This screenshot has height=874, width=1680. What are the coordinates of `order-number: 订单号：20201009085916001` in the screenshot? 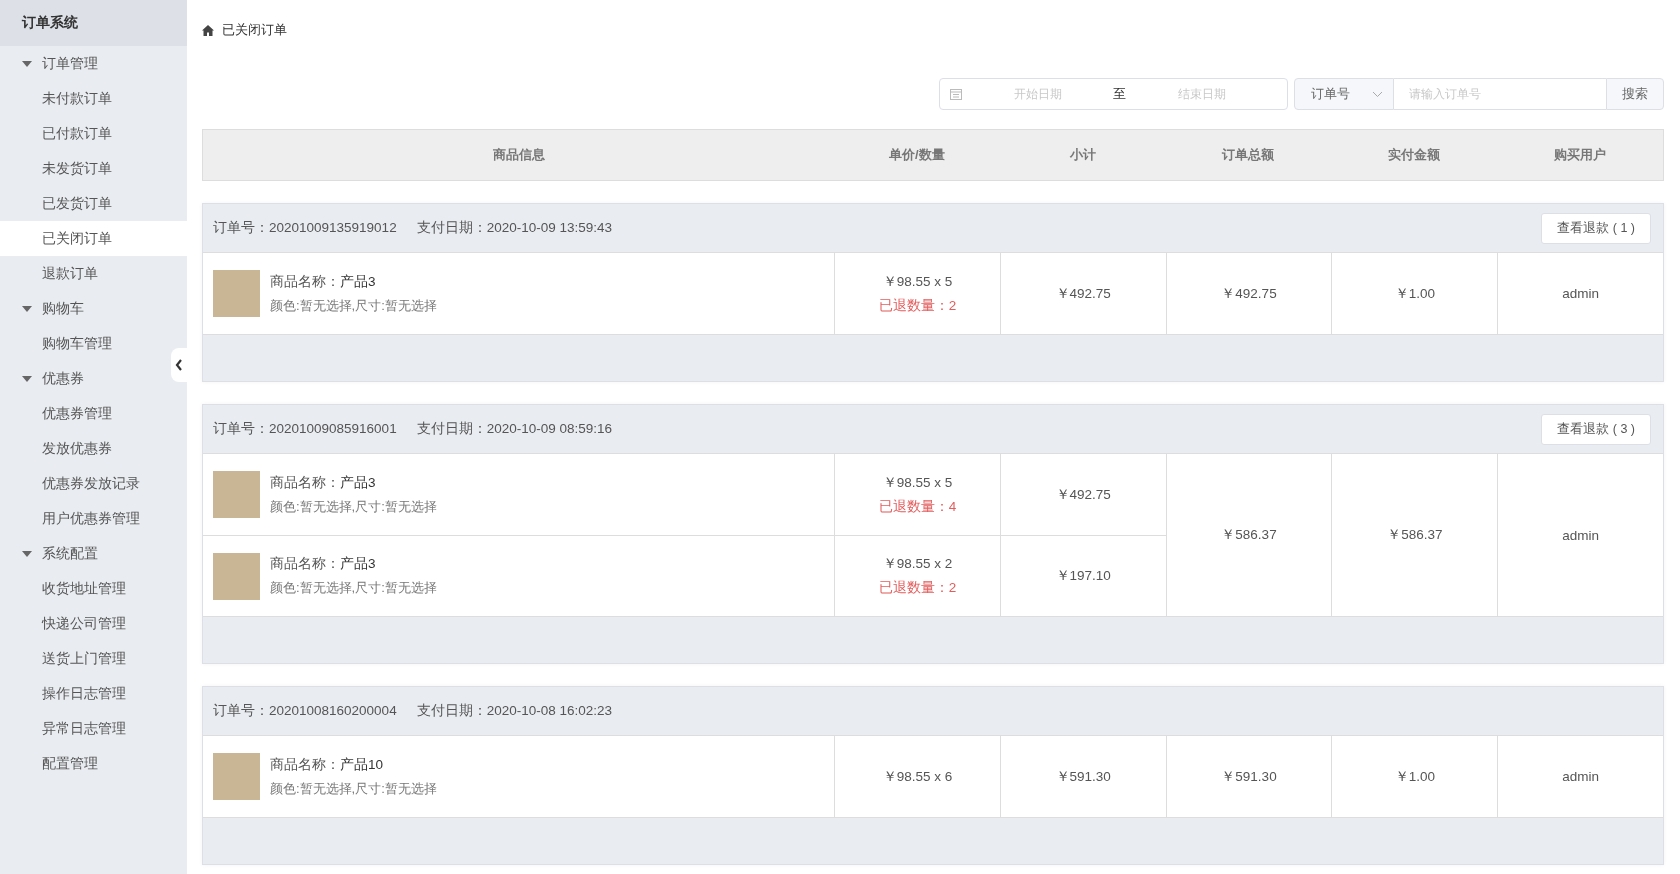 It's located at (305, 429).